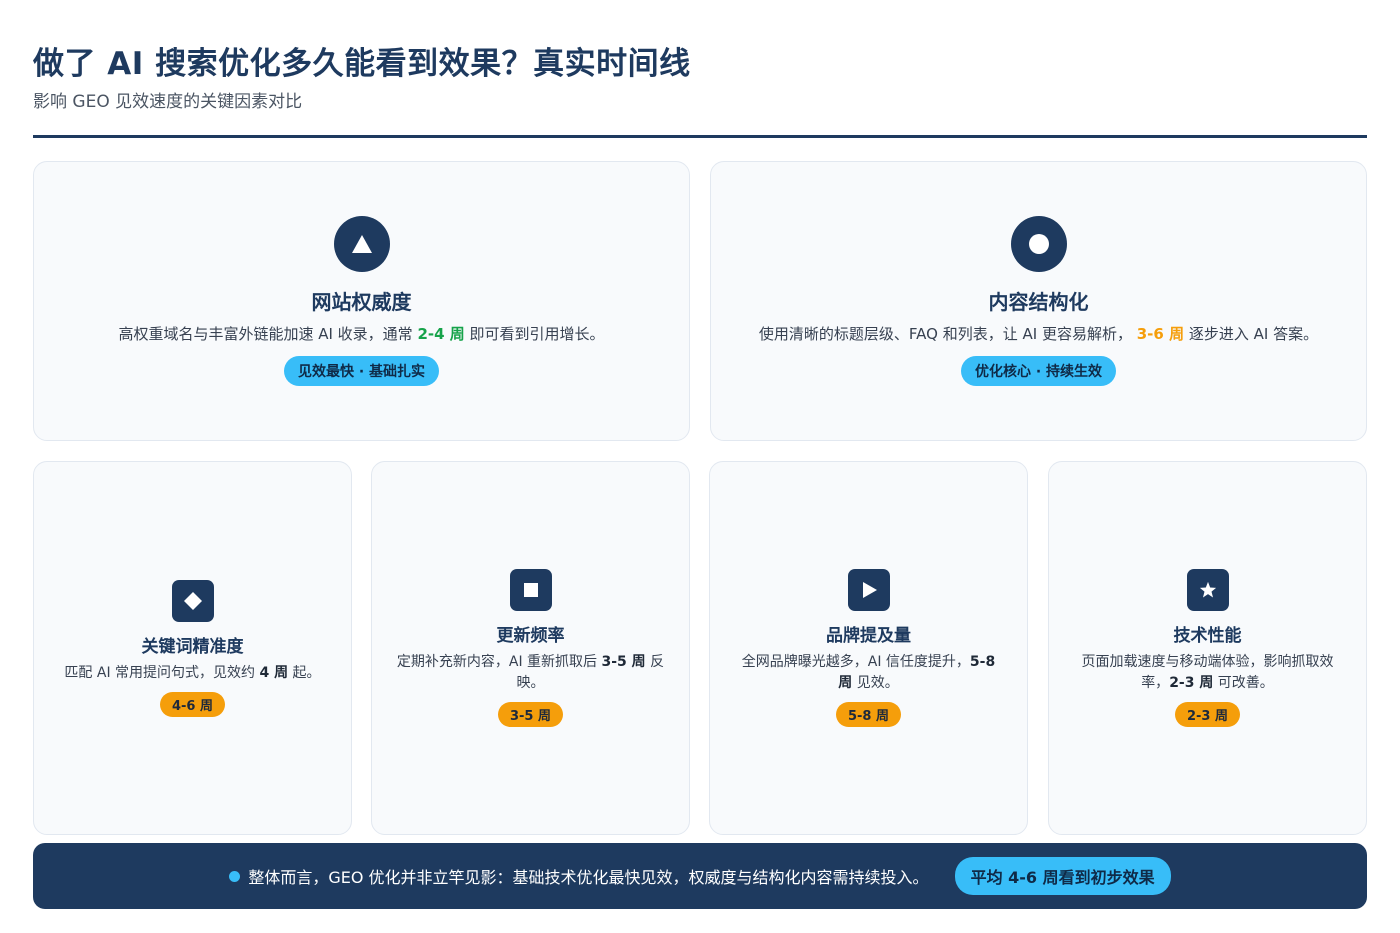 The image size is (1400, 933). I want to click on card-title: 网站权威度, so click(361, 302).